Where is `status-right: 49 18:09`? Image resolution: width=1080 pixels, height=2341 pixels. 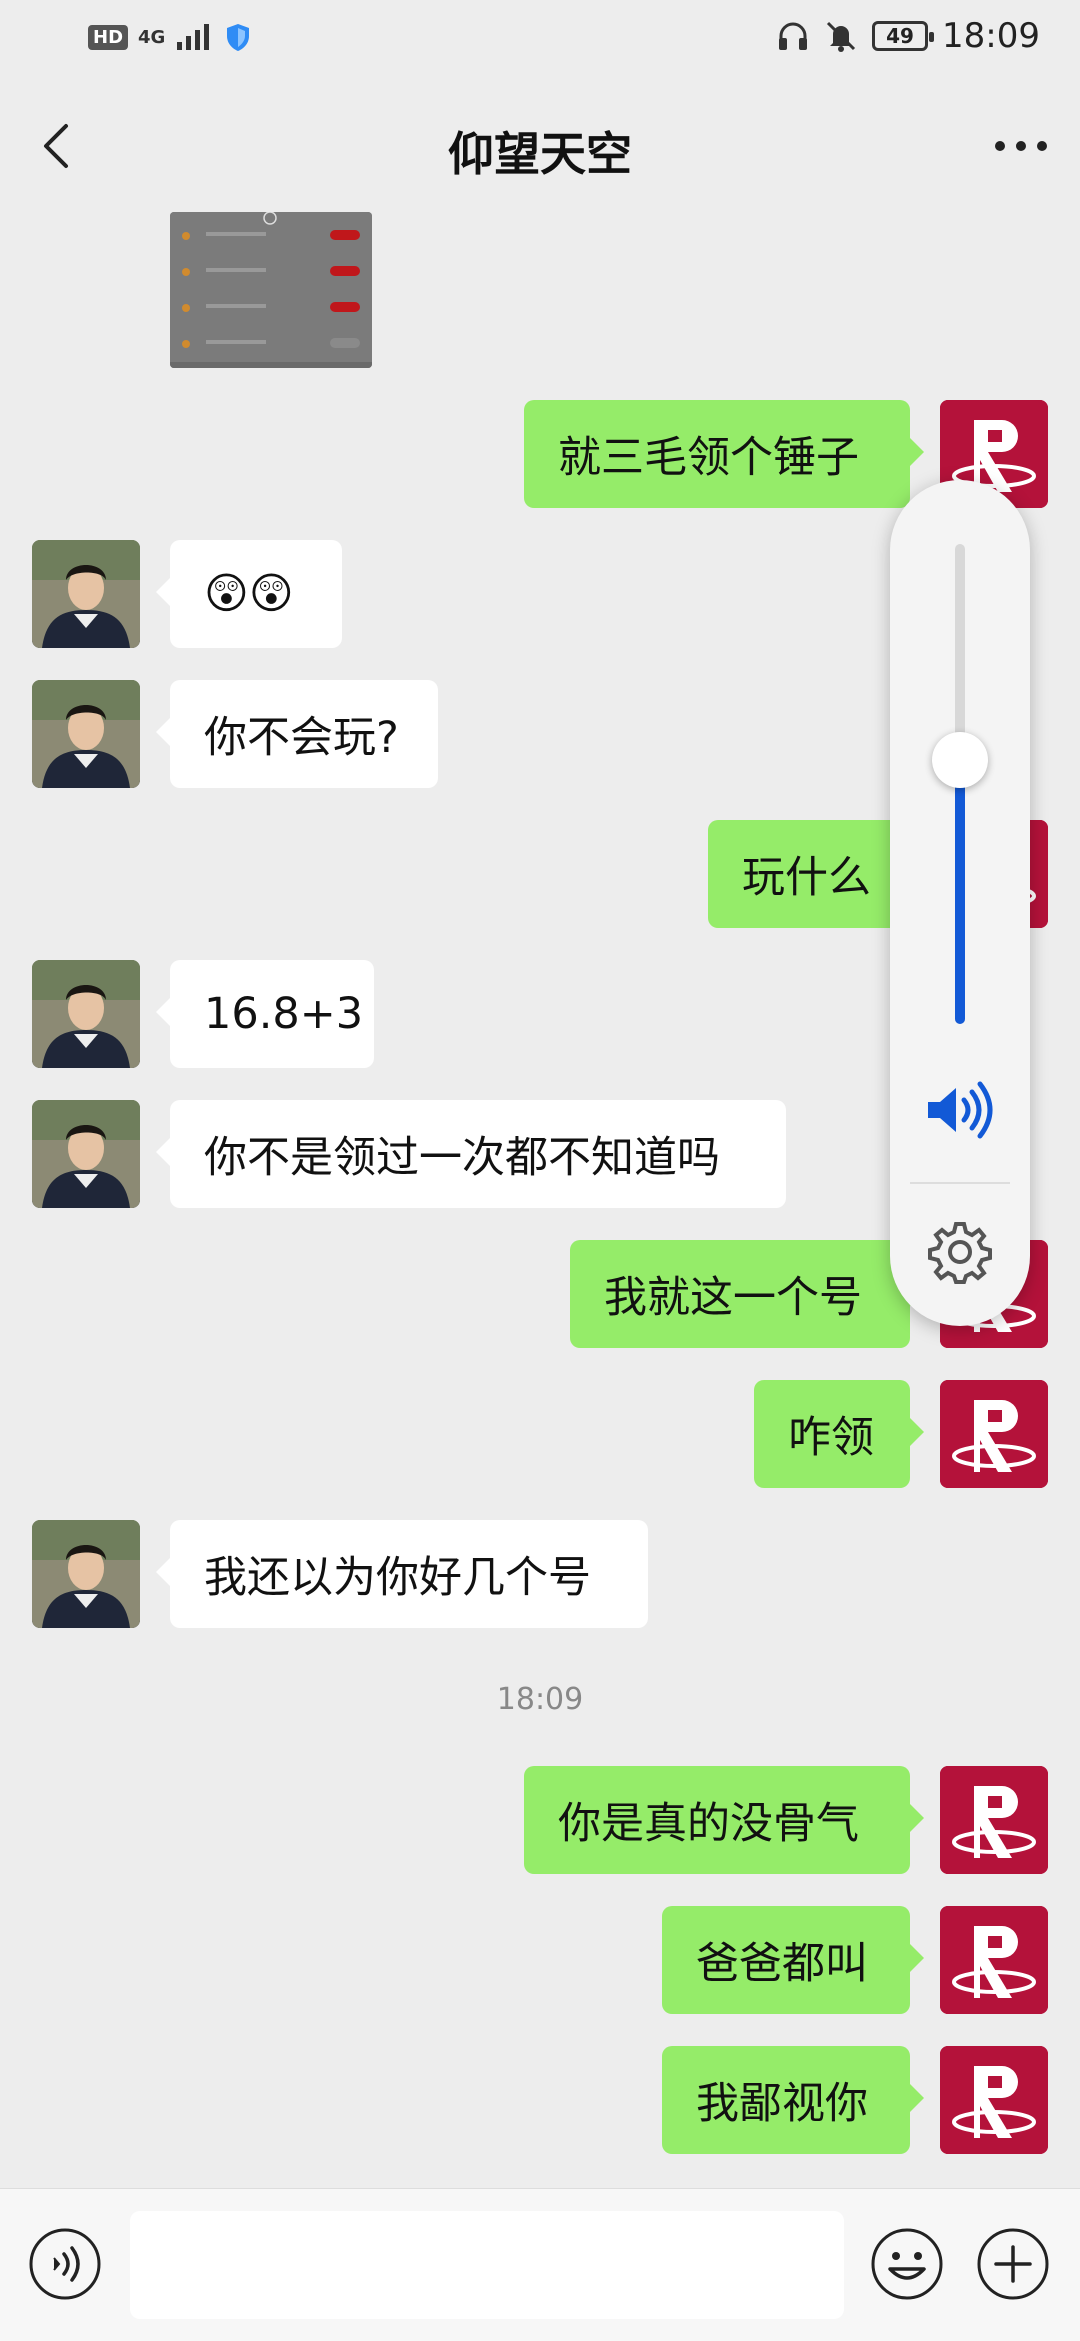
status-right: 49 18:09 is located at coordinates (908, 36).